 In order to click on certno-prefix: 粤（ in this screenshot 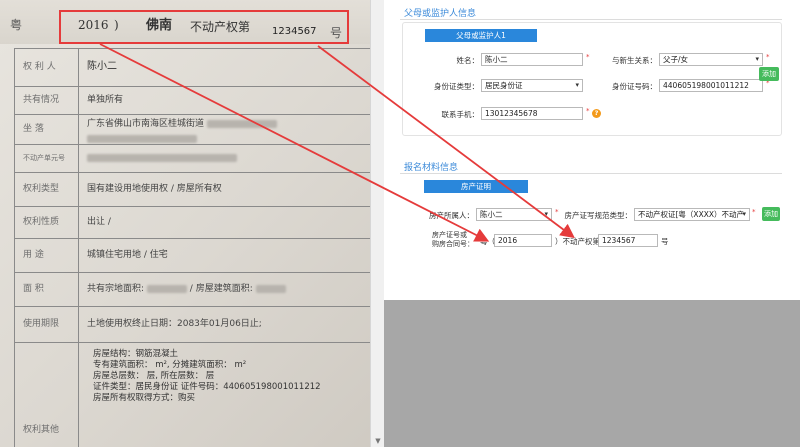, I will do `click(487, 241)`.